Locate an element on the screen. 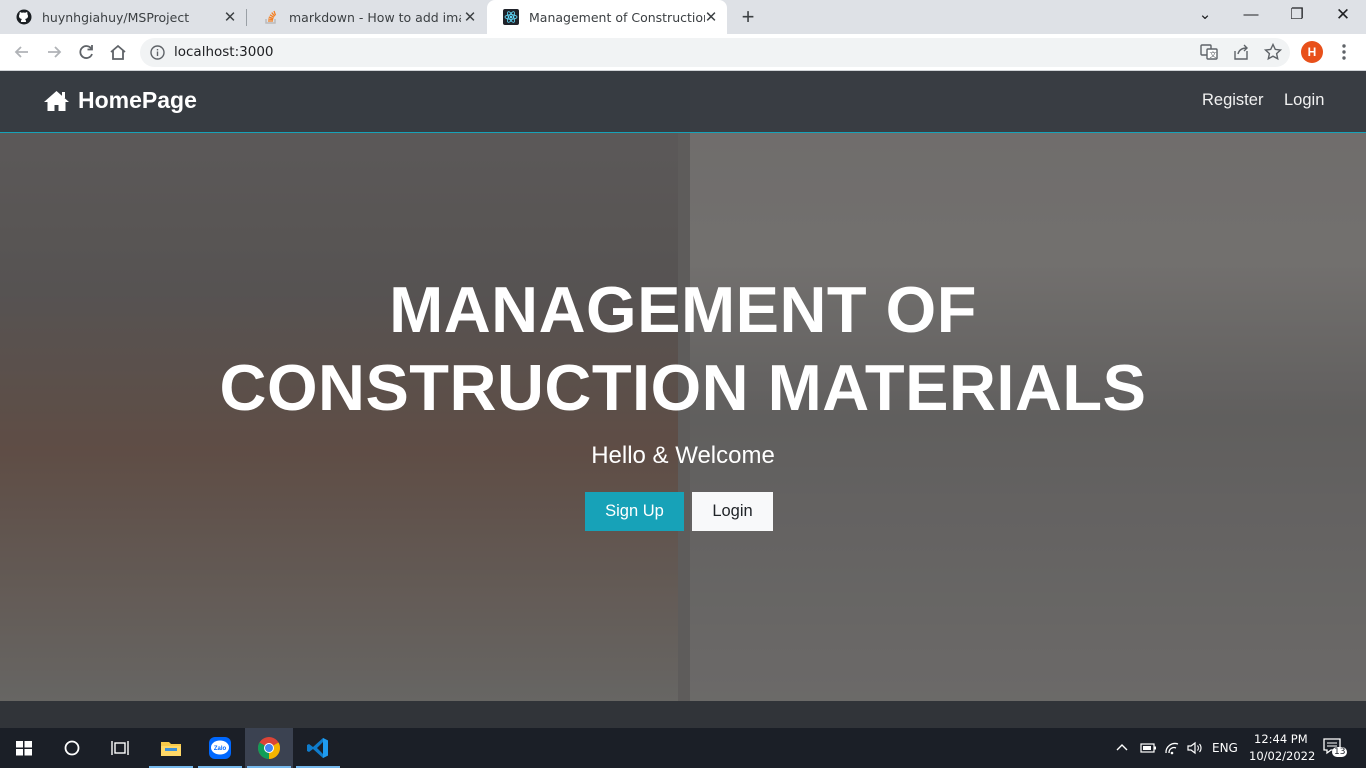 Image resolution: width=1366 pixels, height=768 pixels. tray-chevron-up-icon is located at coordinates (1122, 748).